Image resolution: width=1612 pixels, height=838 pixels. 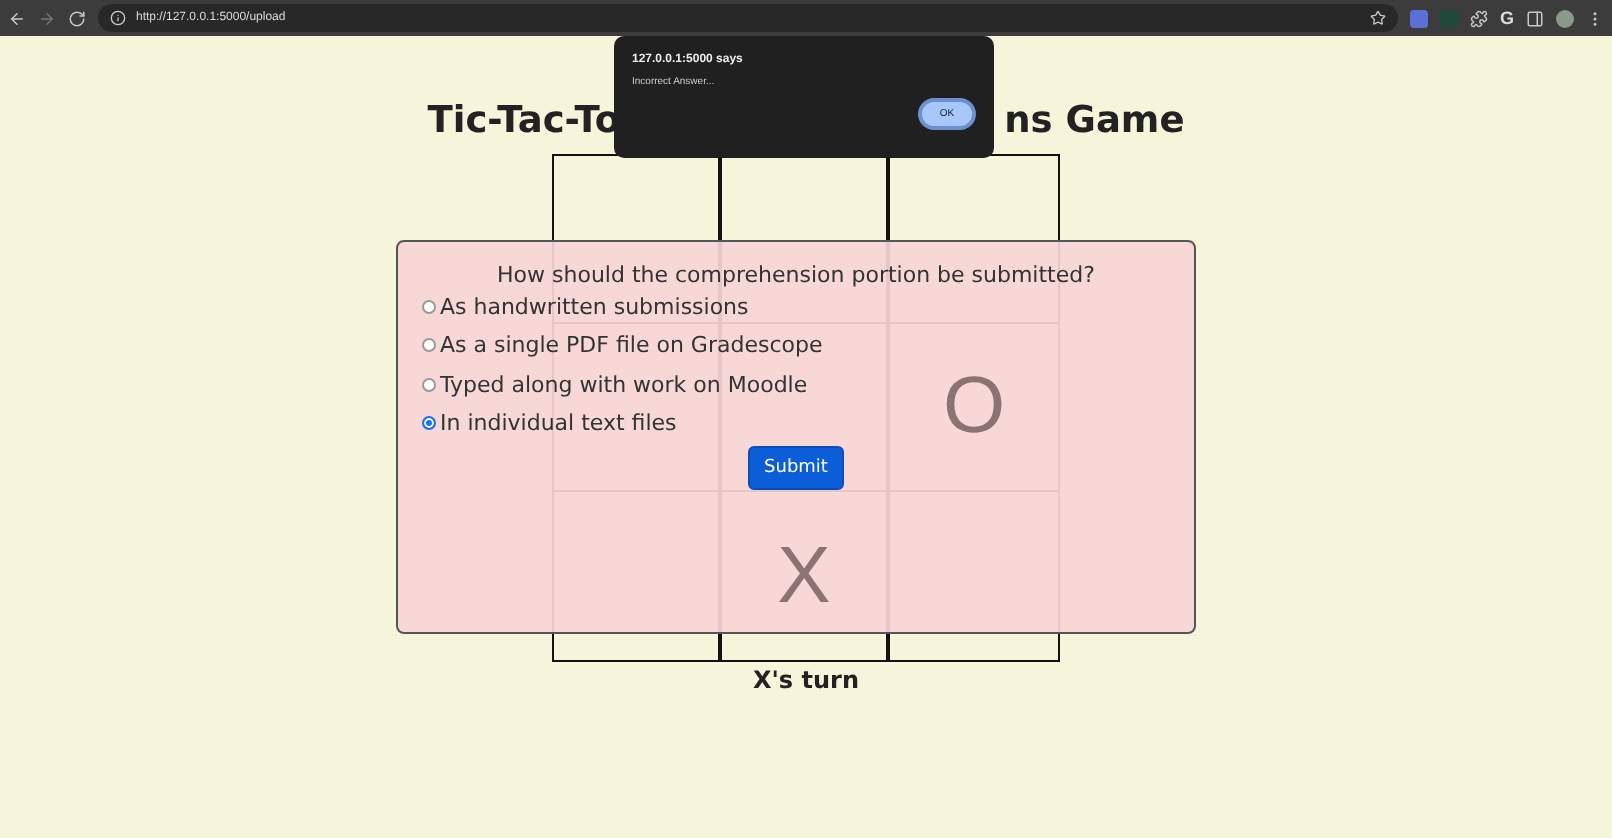 I want to click on answer-option: As a single PDF file on Gradescope, so click(x=622, y=346).